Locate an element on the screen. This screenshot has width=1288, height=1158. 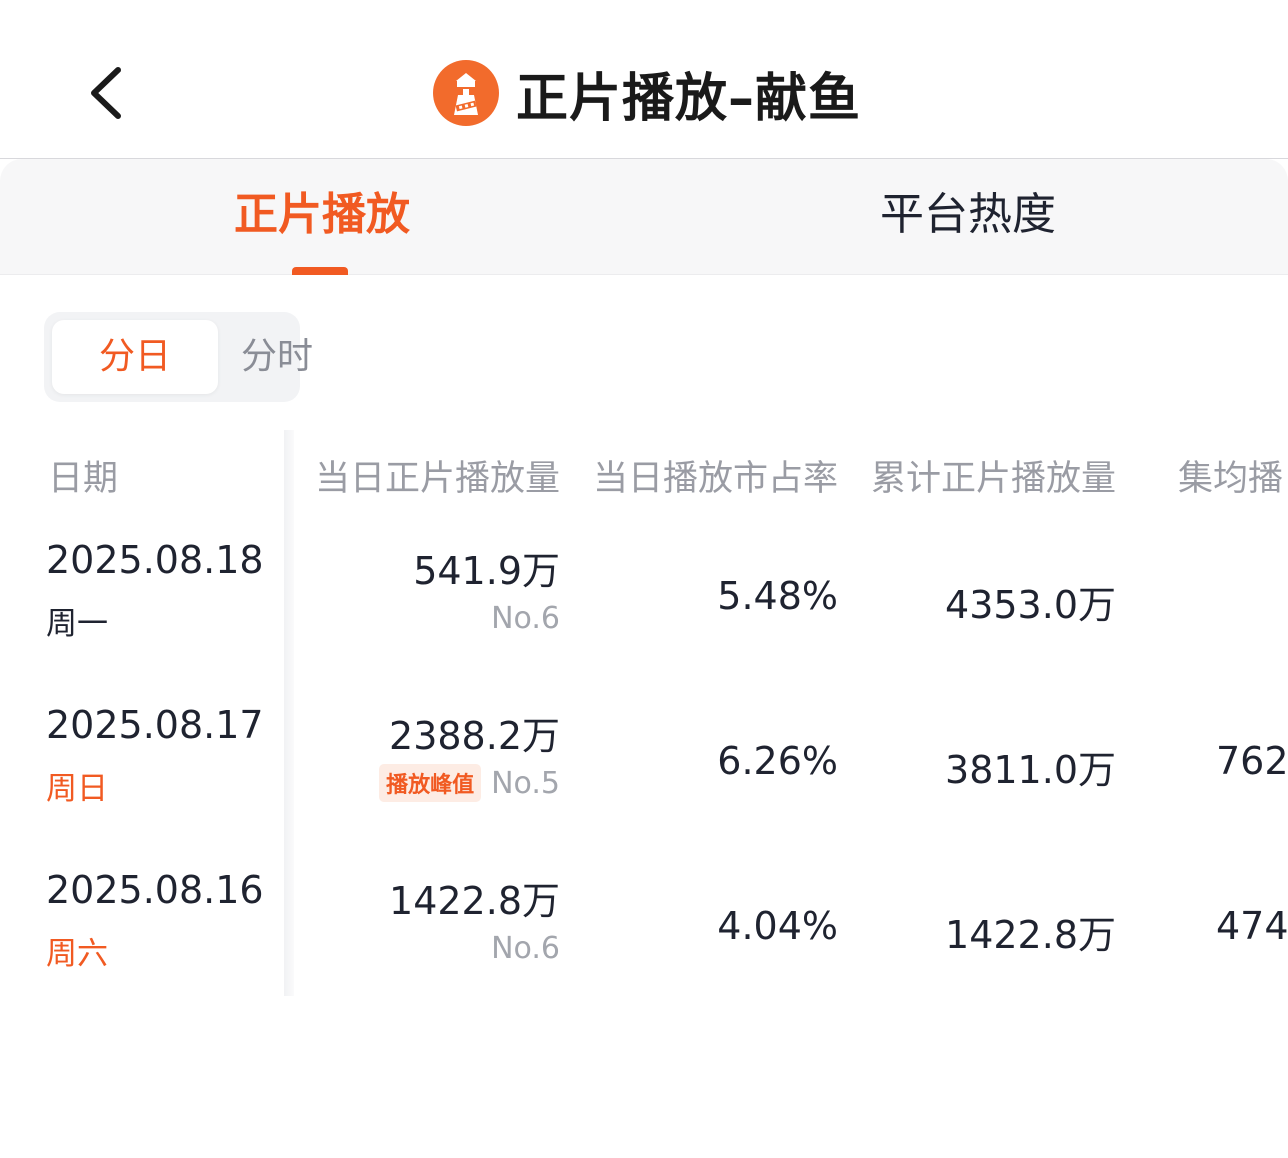
row-weekday: 周日 is located at coordinates (77, 789).